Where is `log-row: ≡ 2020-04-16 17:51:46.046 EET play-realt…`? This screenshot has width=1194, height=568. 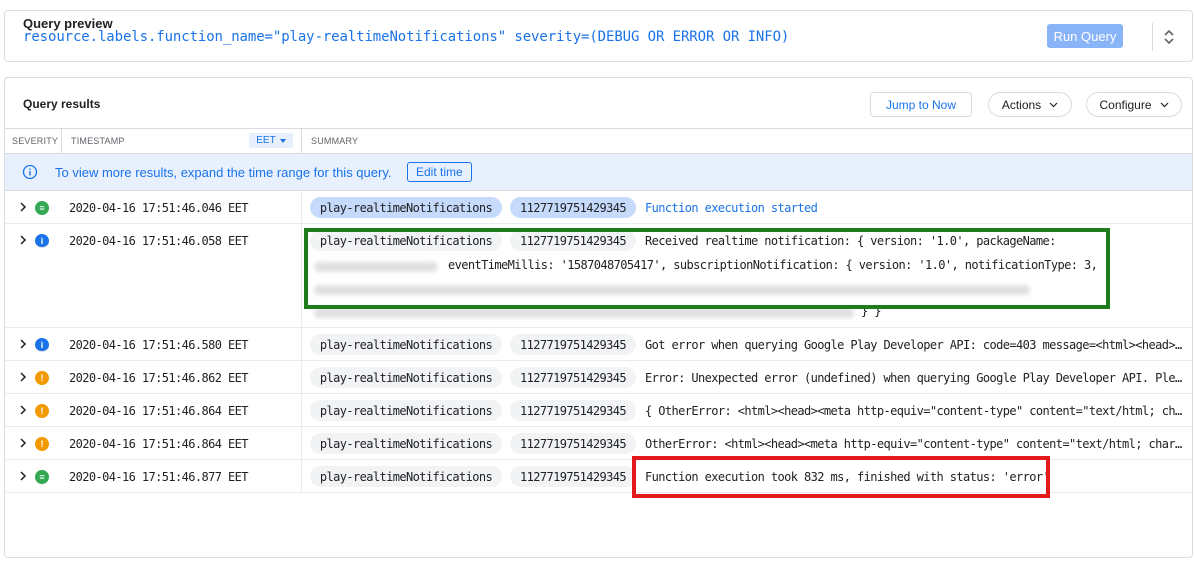
log-row: ≡ 2020-04-16 17:51:46.046 EET play-realt… is located at coordinates (598, 207).